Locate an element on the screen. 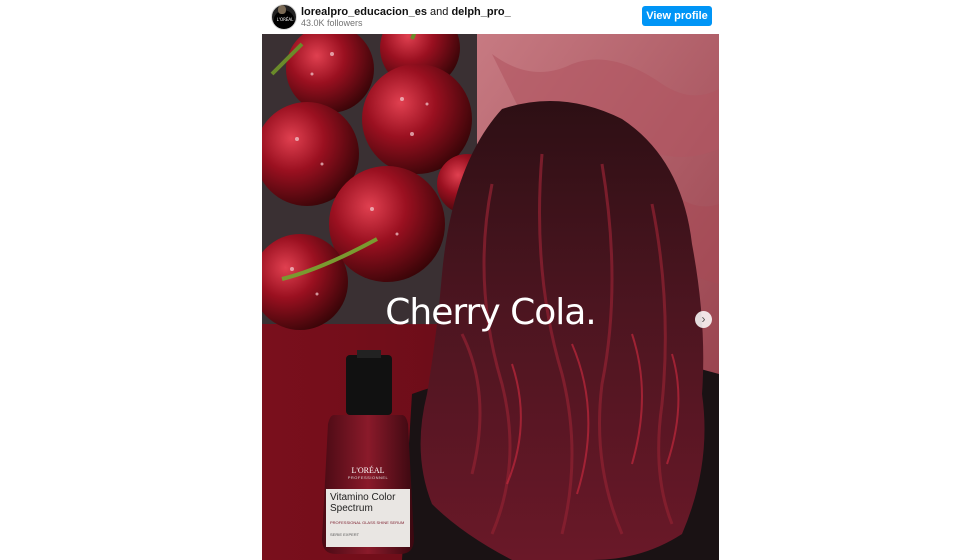 The height and width of the screenshot is (560, 980). product-brand-sub: PROFESSIONNEL is located at coordinates (368, 477).